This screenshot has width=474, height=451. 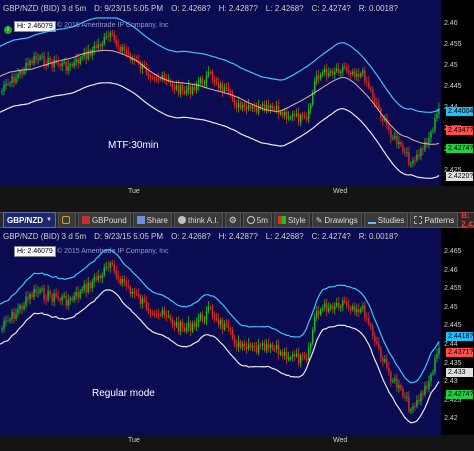 What do you see at coordinates (237, 192) in the screenshot?
I see `top-time-axis: Tue Wed` at bounding box center [237, 192].